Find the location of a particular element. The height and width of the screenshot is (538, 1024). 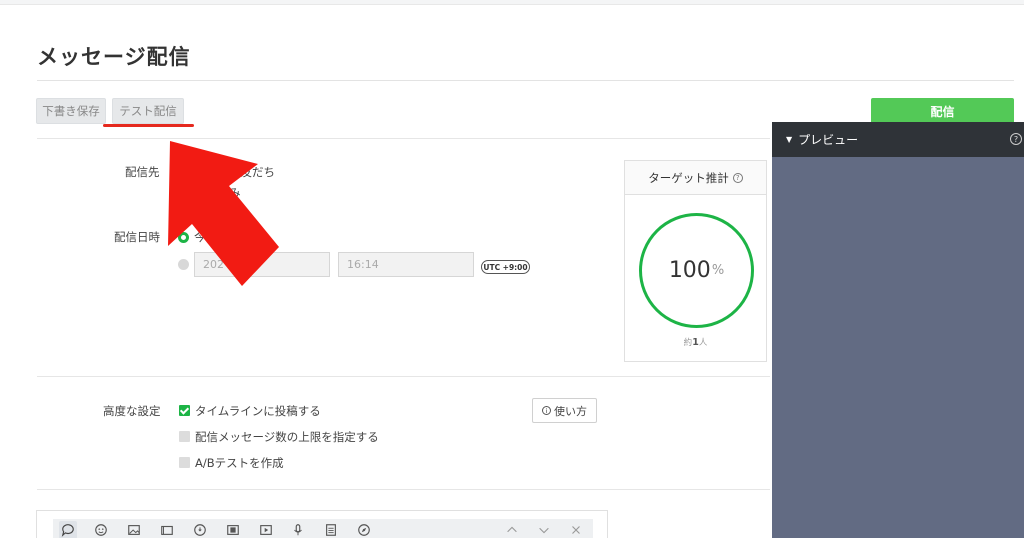

annotation-arrow is located at coordinates (223, 213).